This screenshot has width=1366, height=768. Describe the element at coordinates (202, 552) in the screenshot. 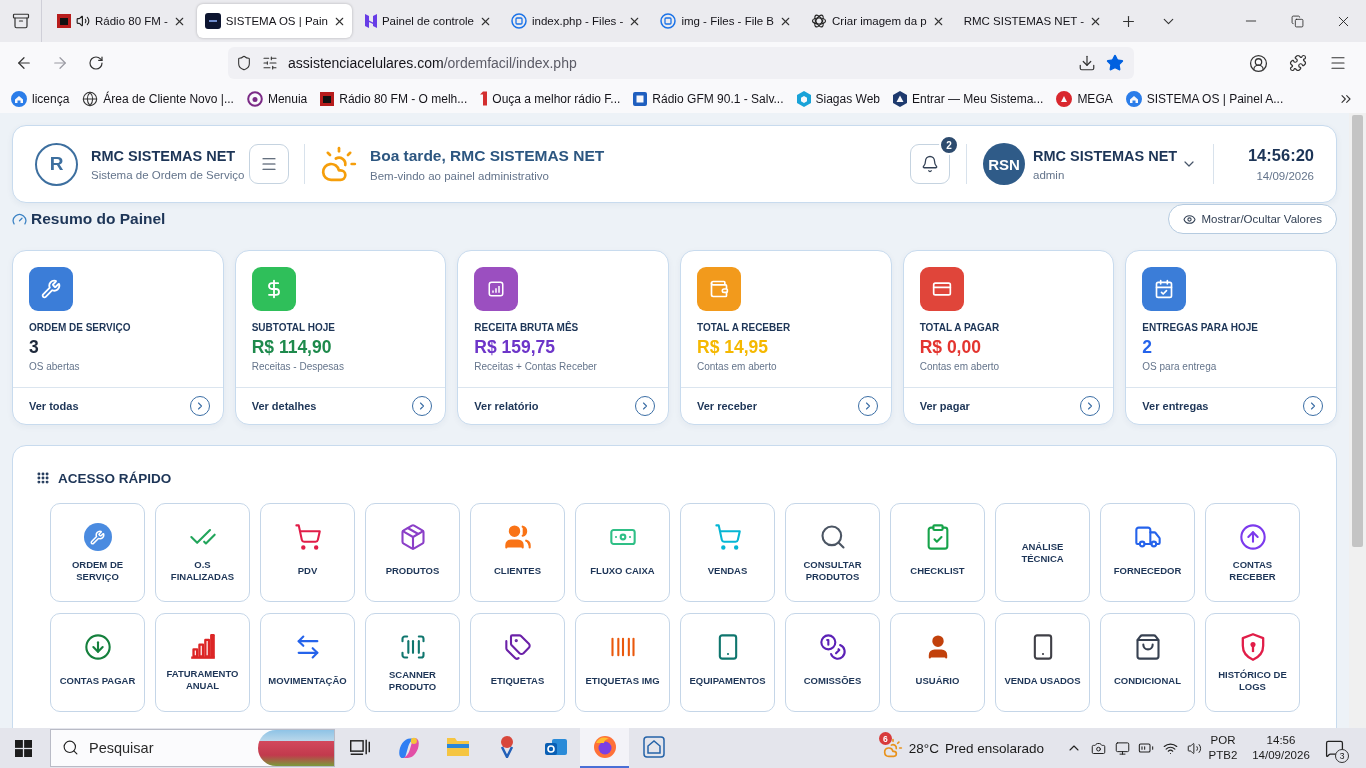

I see `shortcut-tile: O.S FINALIZADAS` at that location.